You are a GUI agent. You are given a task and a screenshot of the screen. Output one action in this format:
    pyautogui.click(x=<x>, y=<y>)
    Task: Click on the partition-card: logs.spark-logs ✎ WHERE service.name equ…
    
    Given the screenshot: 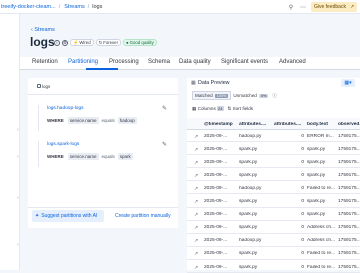 What is the action you would take?
    pyautogui.click(x=104, y=154)
    